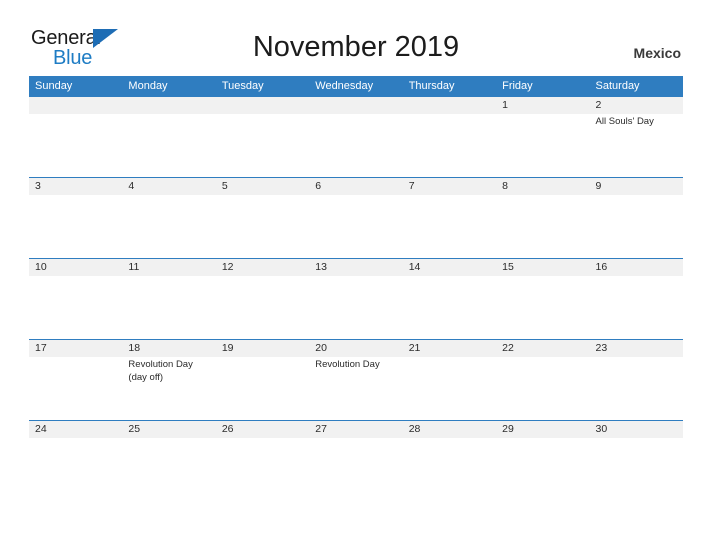 This screenshot has width=712, height=550. What do you see at coordinates (542, 137) in the screenshot?
I see `day-cell: 1` at bounding box center [542, 137].